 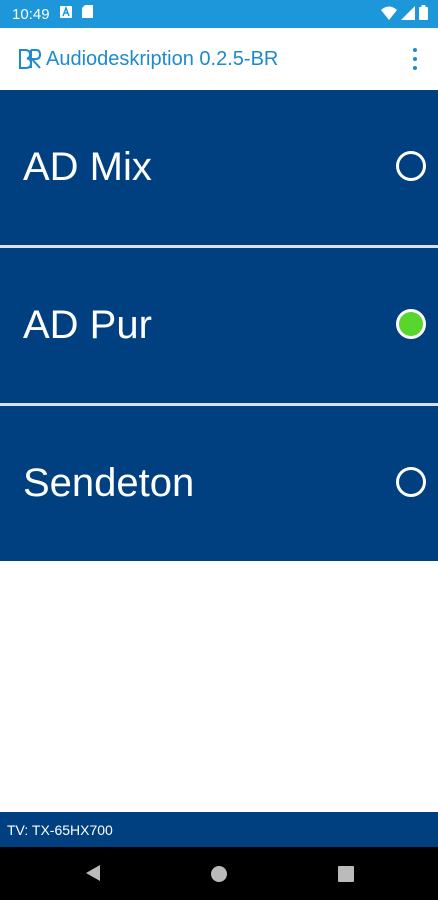 I want to click on signal-icon, so click(x=408, y=15).